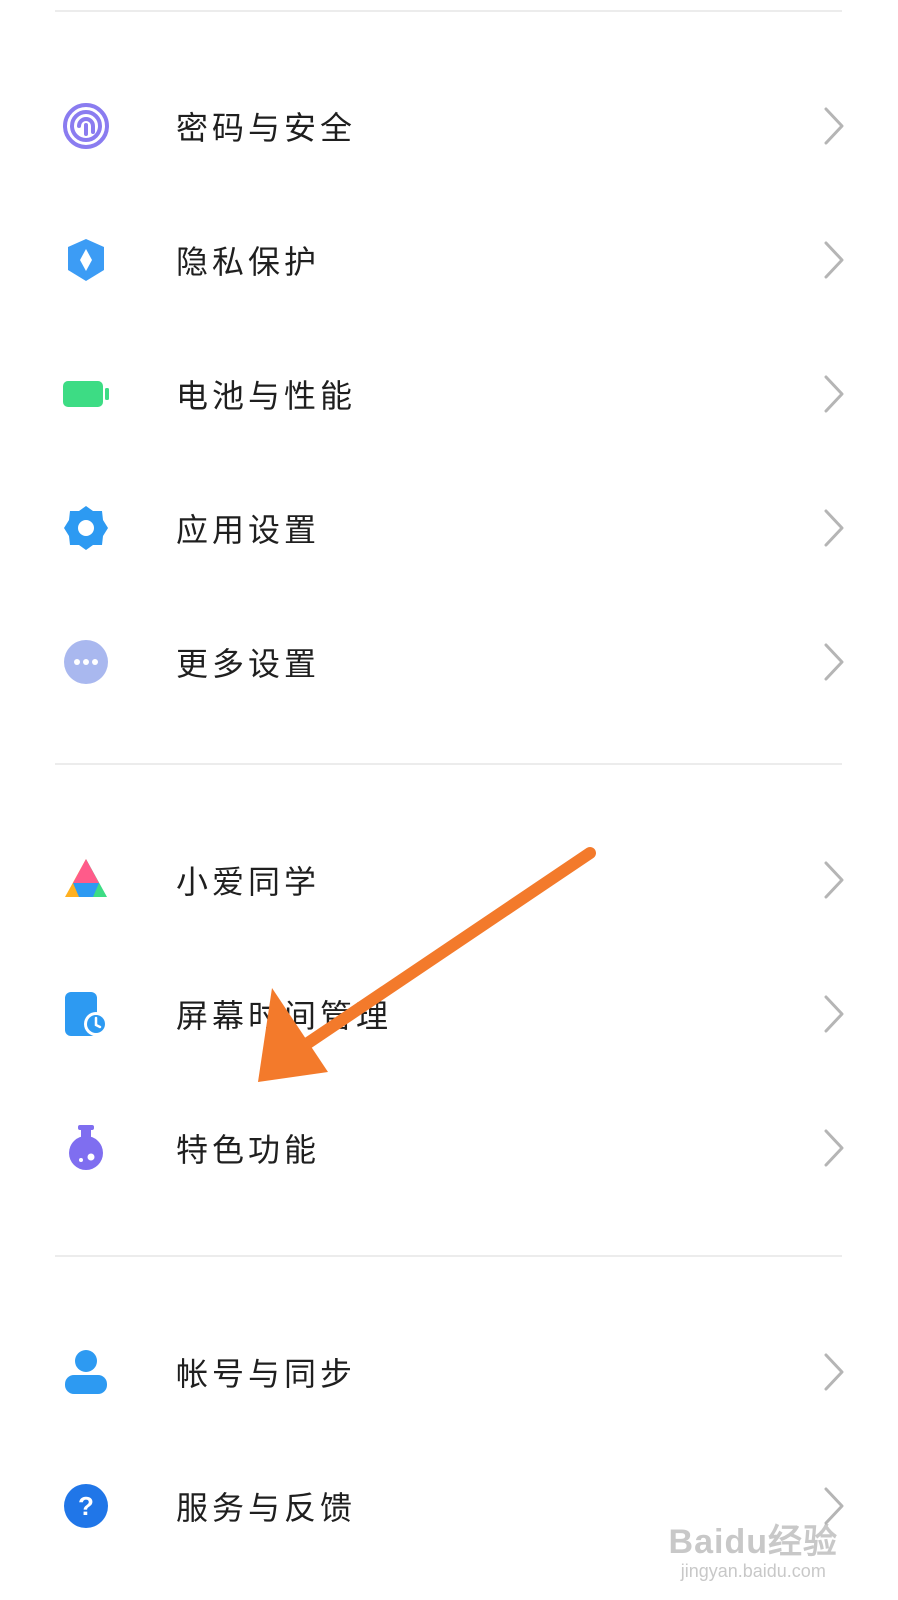 The width and height of the screenshot is (898, 1600). I want to click on settings-item-label: 更多设置, so click(248, 664).